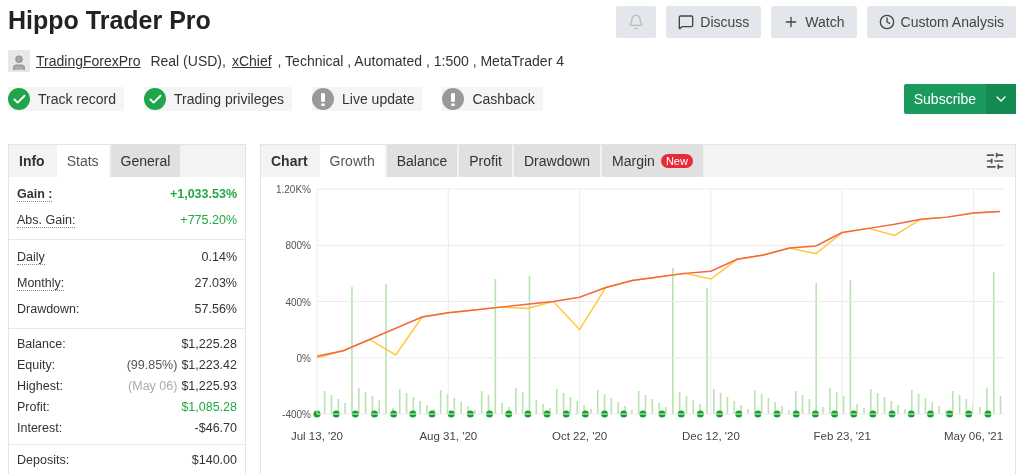  What do you see at coordinates (46, 220) in the screenshot?
I see `stat-label: Abs. Gain:` at bounding box center [46, 220].